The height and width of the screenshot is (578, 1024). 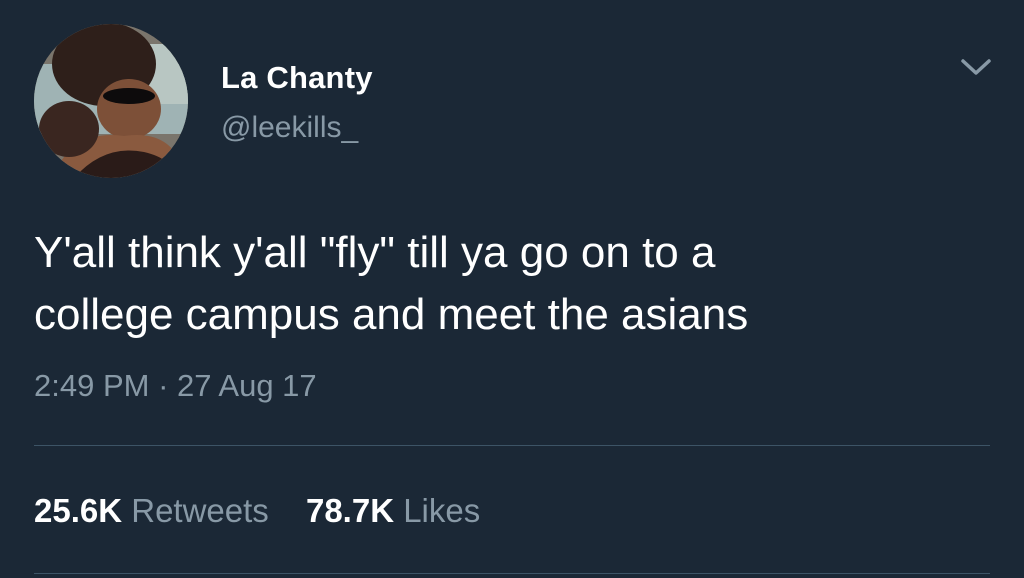 I want to click on user-handle: @leekills_, so click(x=289, y=128).